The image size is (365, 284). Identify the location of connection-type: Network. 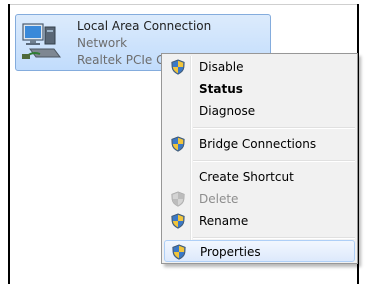
(102, 43).